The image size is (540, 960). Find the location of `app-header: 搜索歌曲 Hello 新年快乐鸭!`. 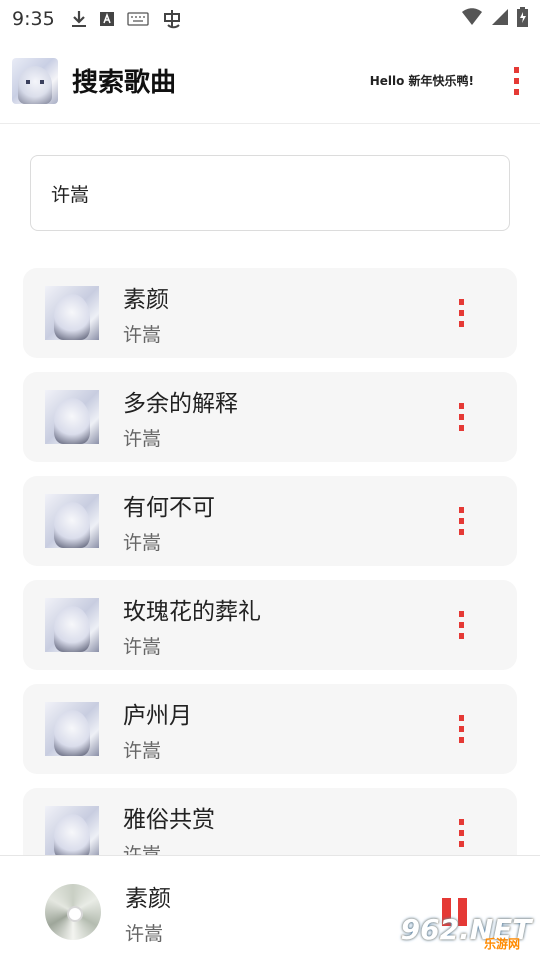

app-header: 搜索歌曲 Hello 新年快乐鸭! is located at coordinates (270, 81).